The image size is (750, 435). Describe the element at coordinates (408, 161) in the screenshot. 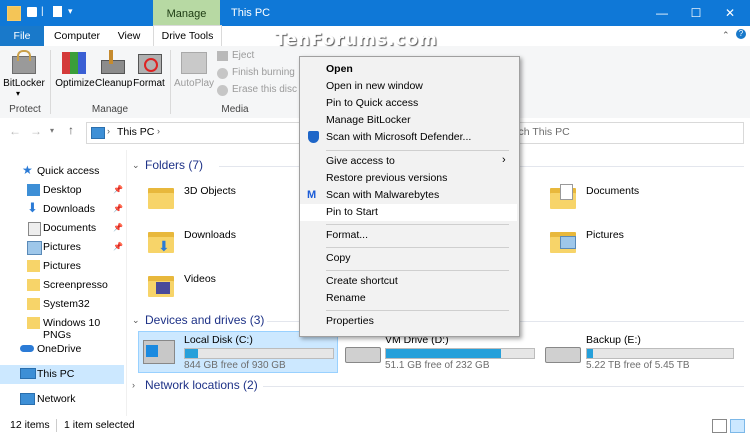

I see `menu-item-give-access: Give access to ›` at that location.